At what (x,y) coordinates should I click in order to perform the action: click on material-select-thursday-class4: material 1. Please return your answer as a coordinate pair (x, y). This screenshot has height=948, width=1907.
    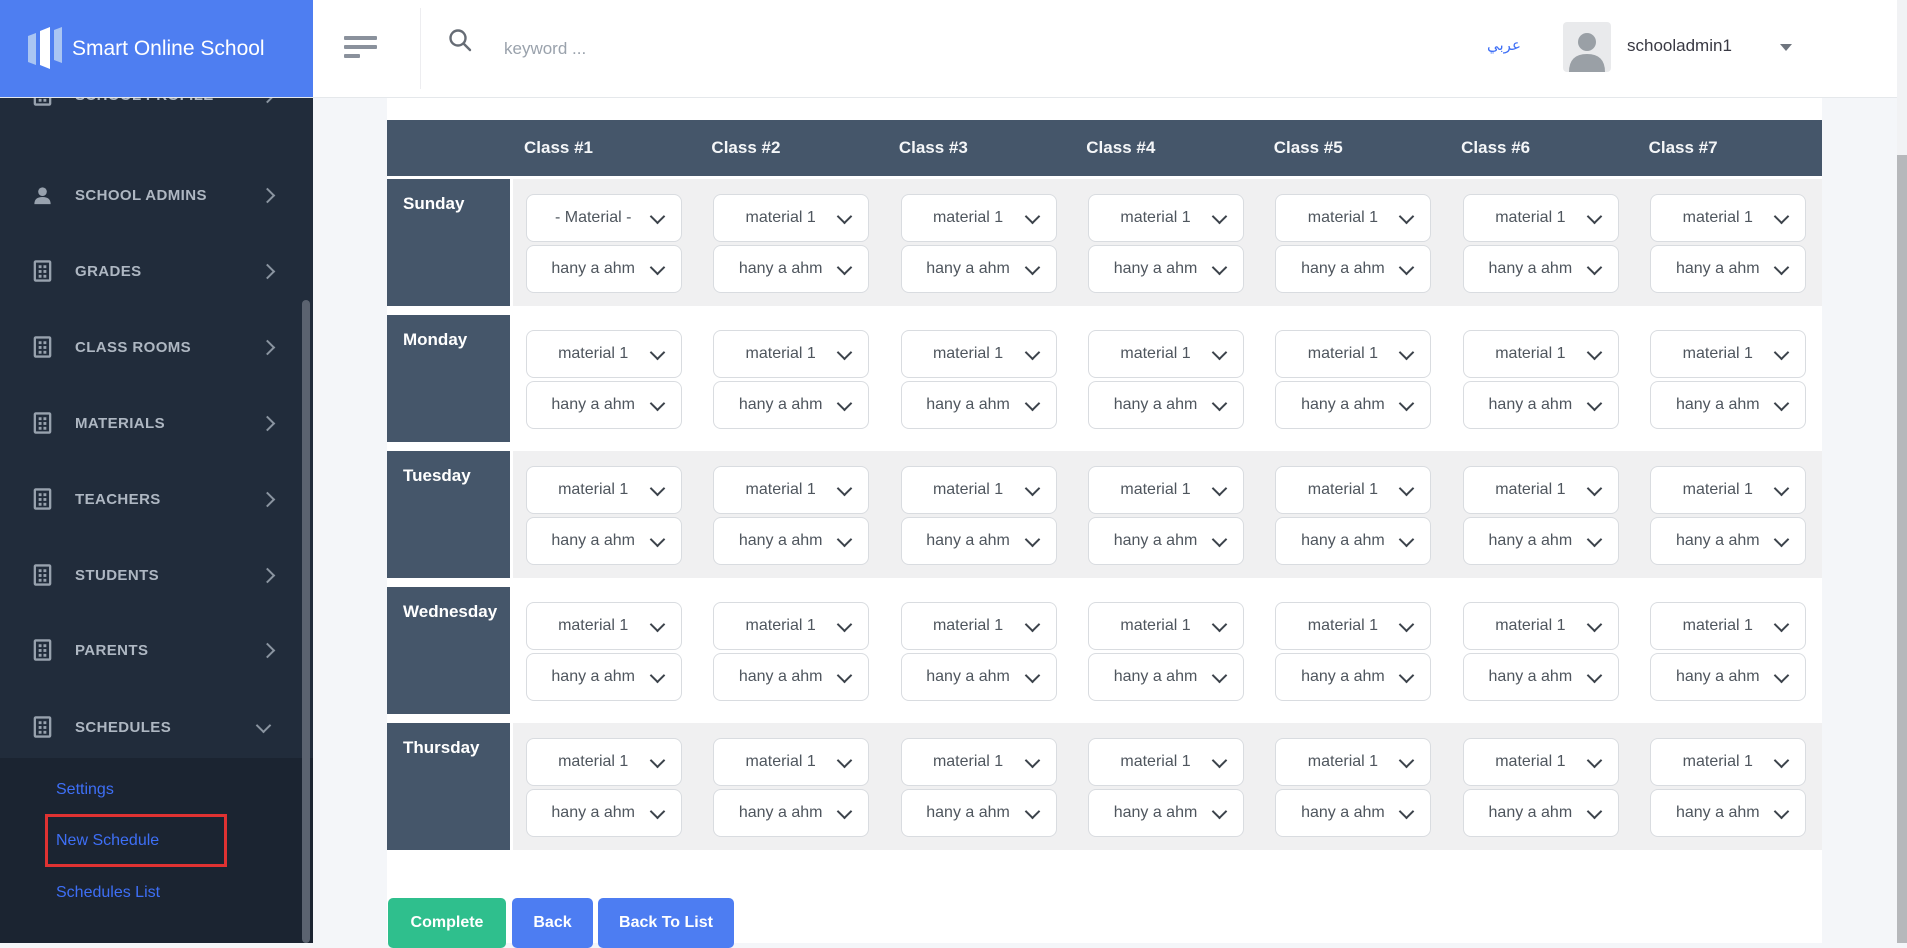
    Looking at the image, I should click on (1166, 762).